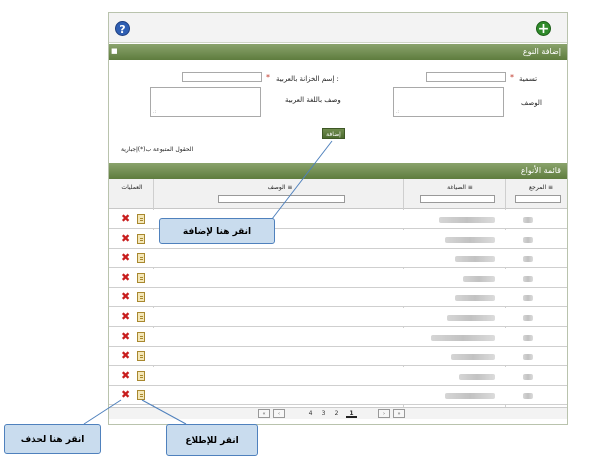  What do you see at coordinates (52, 439) in the screenshot?
I see `delete-callout: انقر هنا لحذف` at bounding box center [52, 439].